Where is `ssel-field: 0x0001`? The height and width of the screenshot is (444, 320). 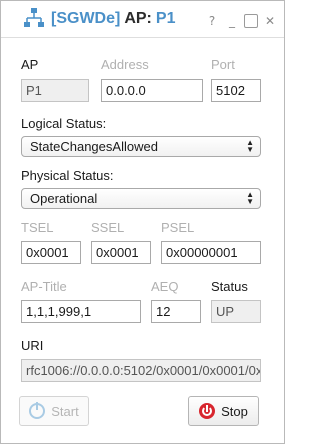 ssel-field: 0x0001 is located at coordinates (121, 252).